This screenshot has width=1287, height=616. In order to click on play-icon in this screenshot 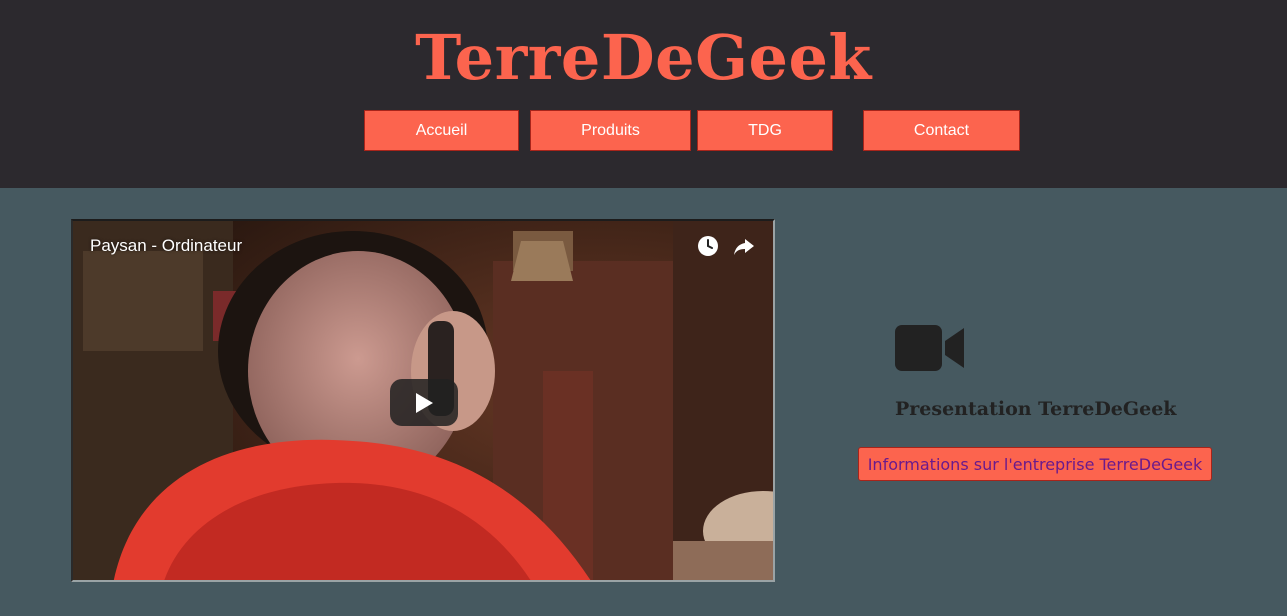, I will do `click(424, 402)`.